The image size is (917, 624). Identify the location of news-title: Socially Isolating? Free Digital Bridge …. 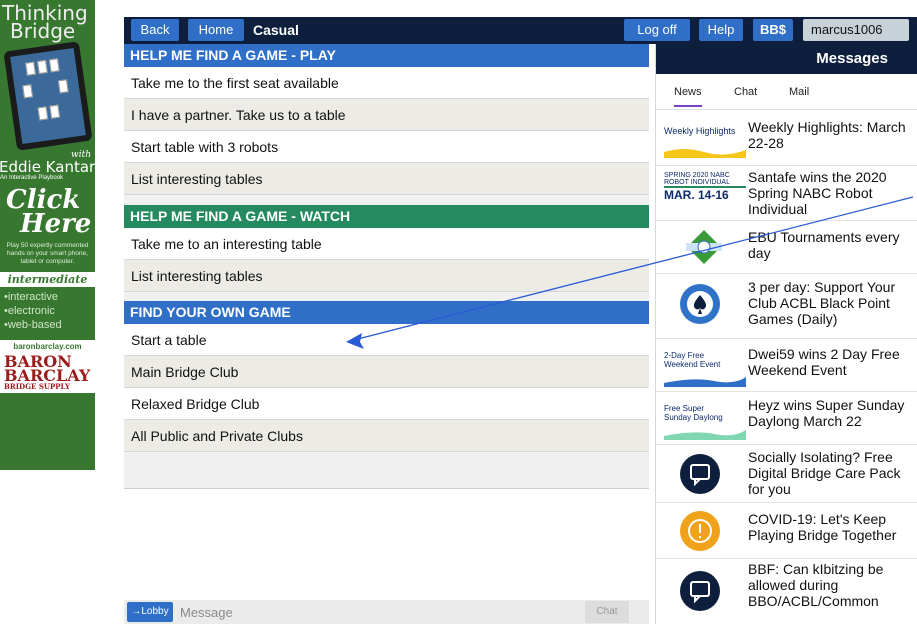
(824, 473).